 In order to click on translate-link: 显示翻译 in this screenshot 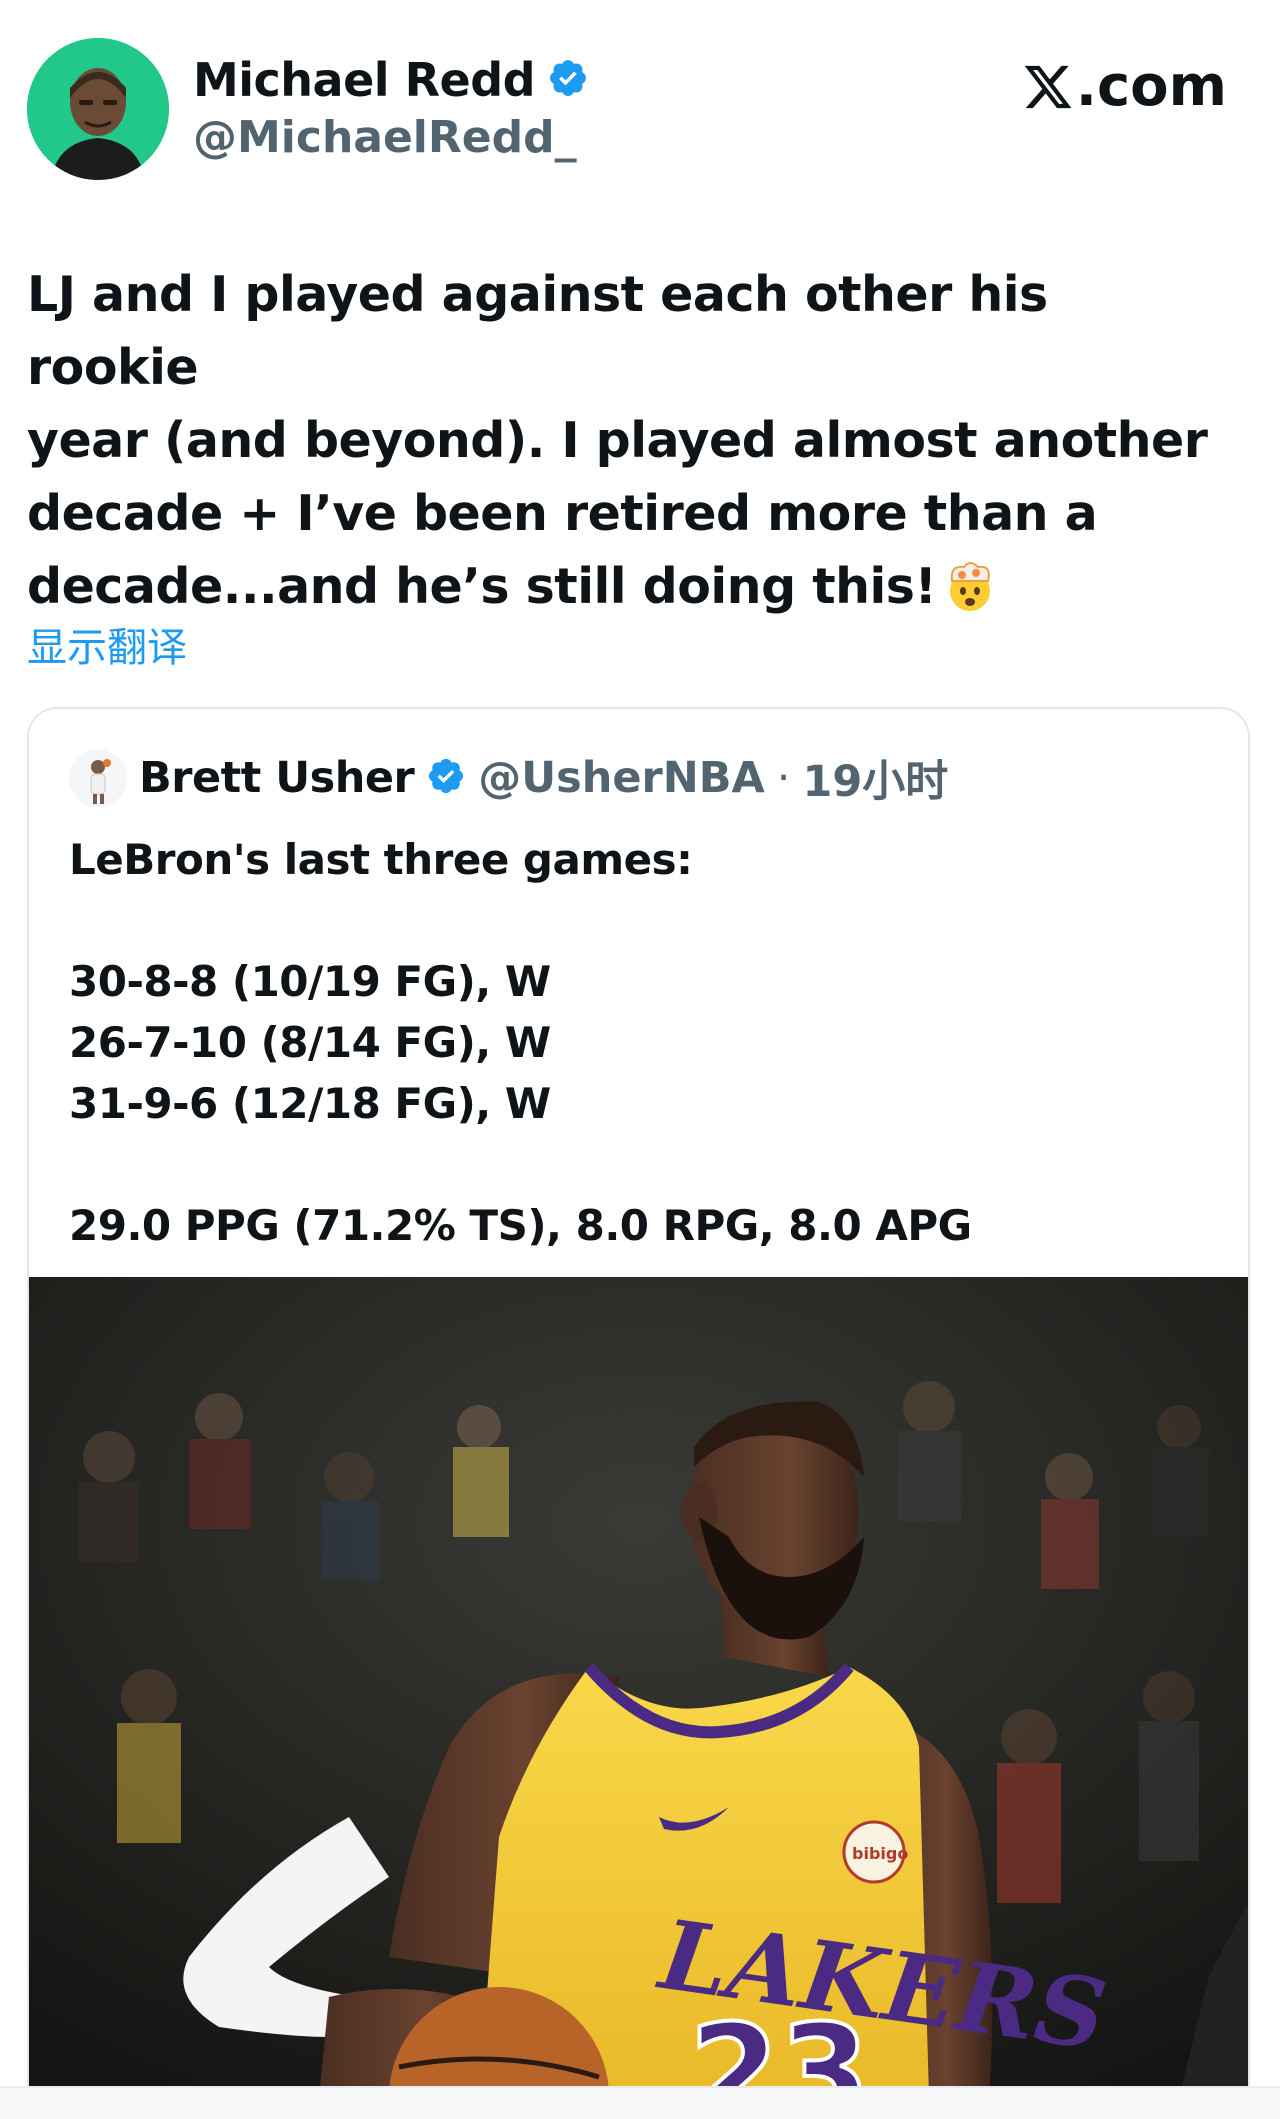, I will do `click(107, 648)`.